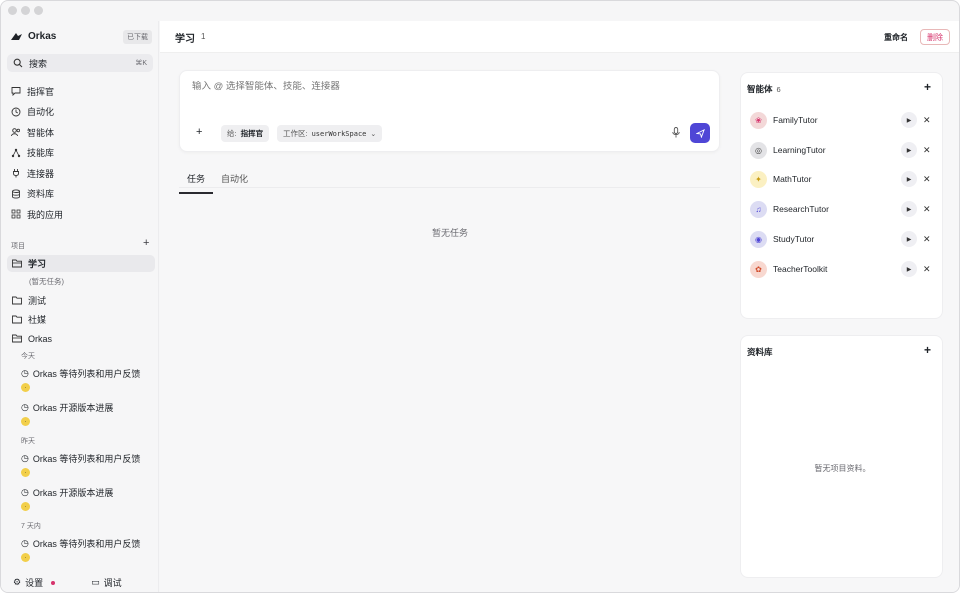 The width and height of the screenshot is (960, 593). What do you see at coordinates (81, 338) in the screenshot?
I see `project-item-orkas: Orkas` at bounding box center [81, 338].